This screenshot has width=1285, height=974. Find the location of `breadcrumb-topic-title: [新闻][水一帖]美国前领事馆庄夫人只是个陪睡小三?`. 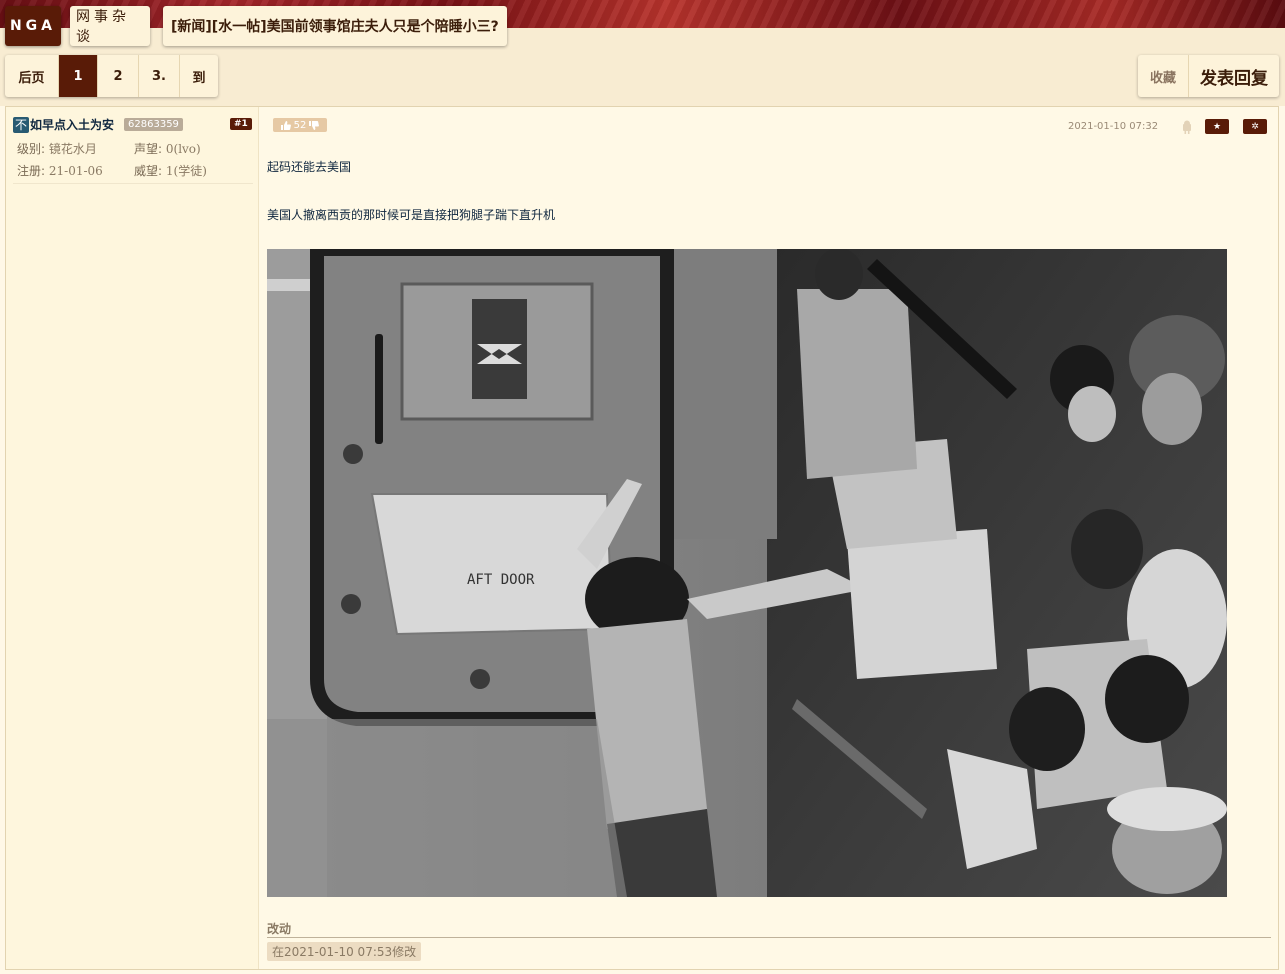

breadcrumb-topic-title: [新闻][水一帖]美国前领事馆庄夫人只是个陪睡小三? is located at coordinates (335, 26).